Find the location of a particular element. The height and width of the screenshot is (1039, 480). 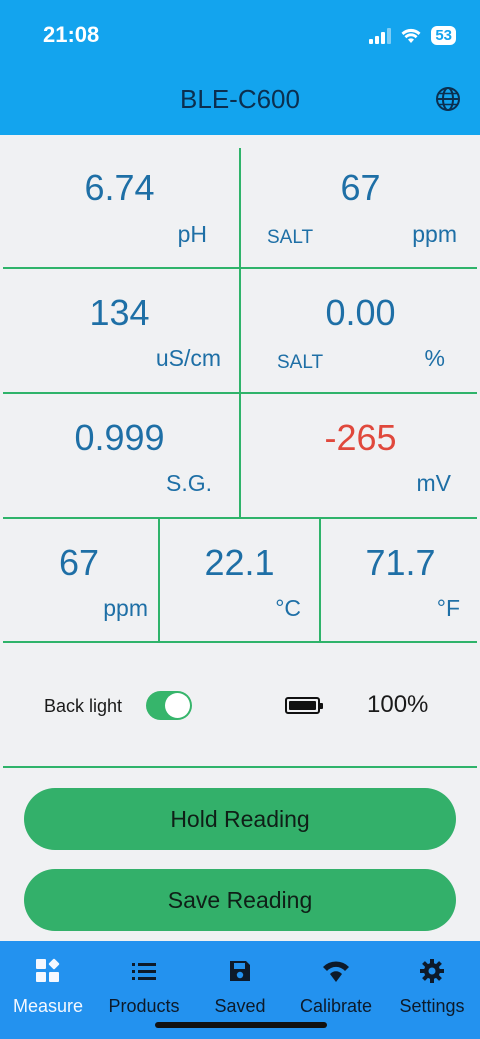

gear-icon is located at coordinates (432, 971).